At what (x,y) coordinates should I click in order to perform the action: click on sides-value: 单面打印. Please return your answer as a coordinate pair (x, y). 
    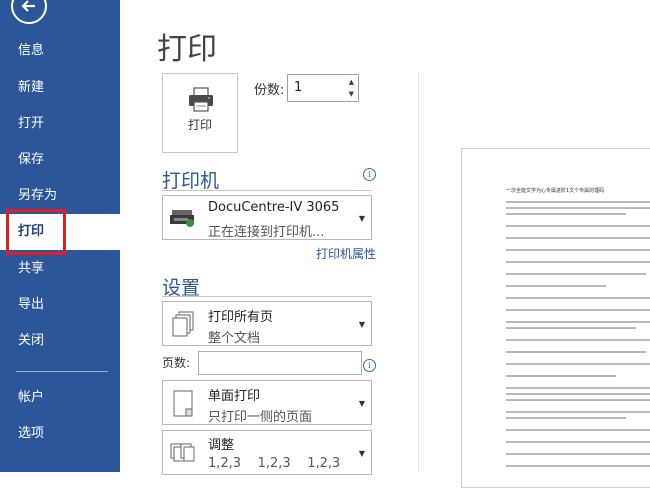
    Looking at the image, I should click on (234, 396).